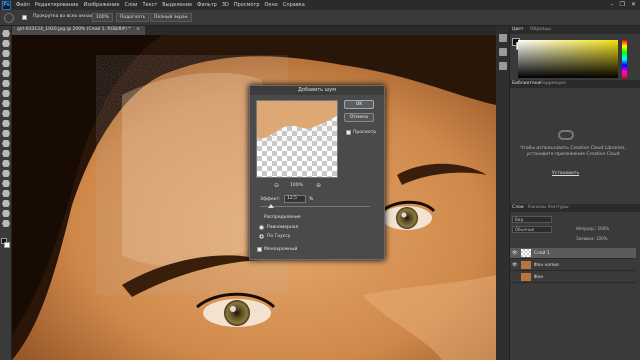  I want to click on healing-tool-icon, so click(6, 93).